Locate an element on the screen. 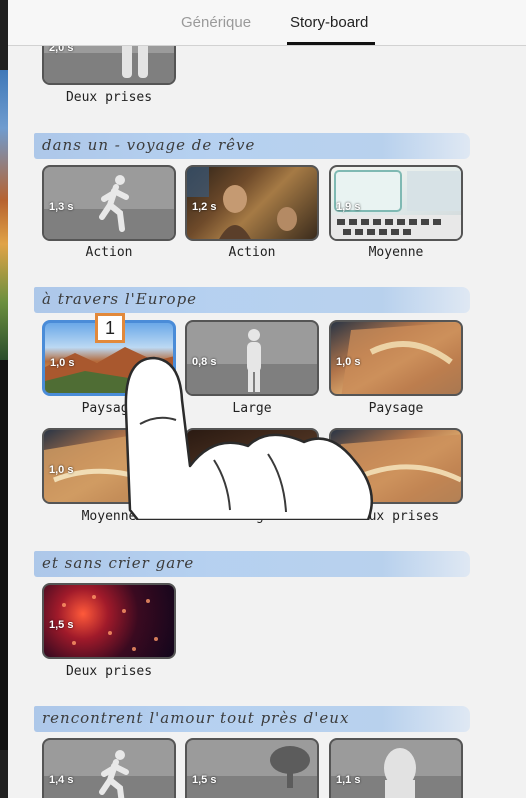 Image resolution: width=526 pixels, height=798 pixels. section-title-text: dans un - voyage de rêve is located at coordinates (149, 145).